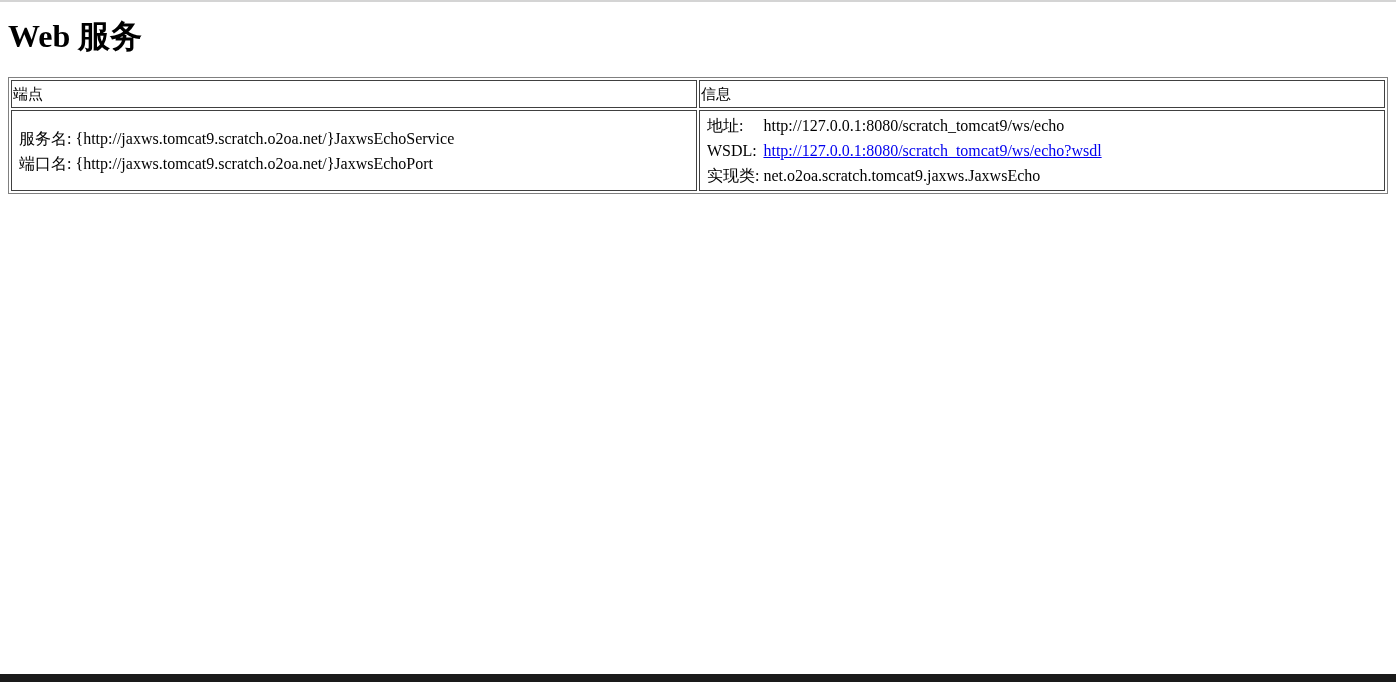 The image size is (1396, 682). What do you see at coordinates (733, 175) in the screenshot?
I see `info-label: 实现类:` at bounding box center [733, 175].